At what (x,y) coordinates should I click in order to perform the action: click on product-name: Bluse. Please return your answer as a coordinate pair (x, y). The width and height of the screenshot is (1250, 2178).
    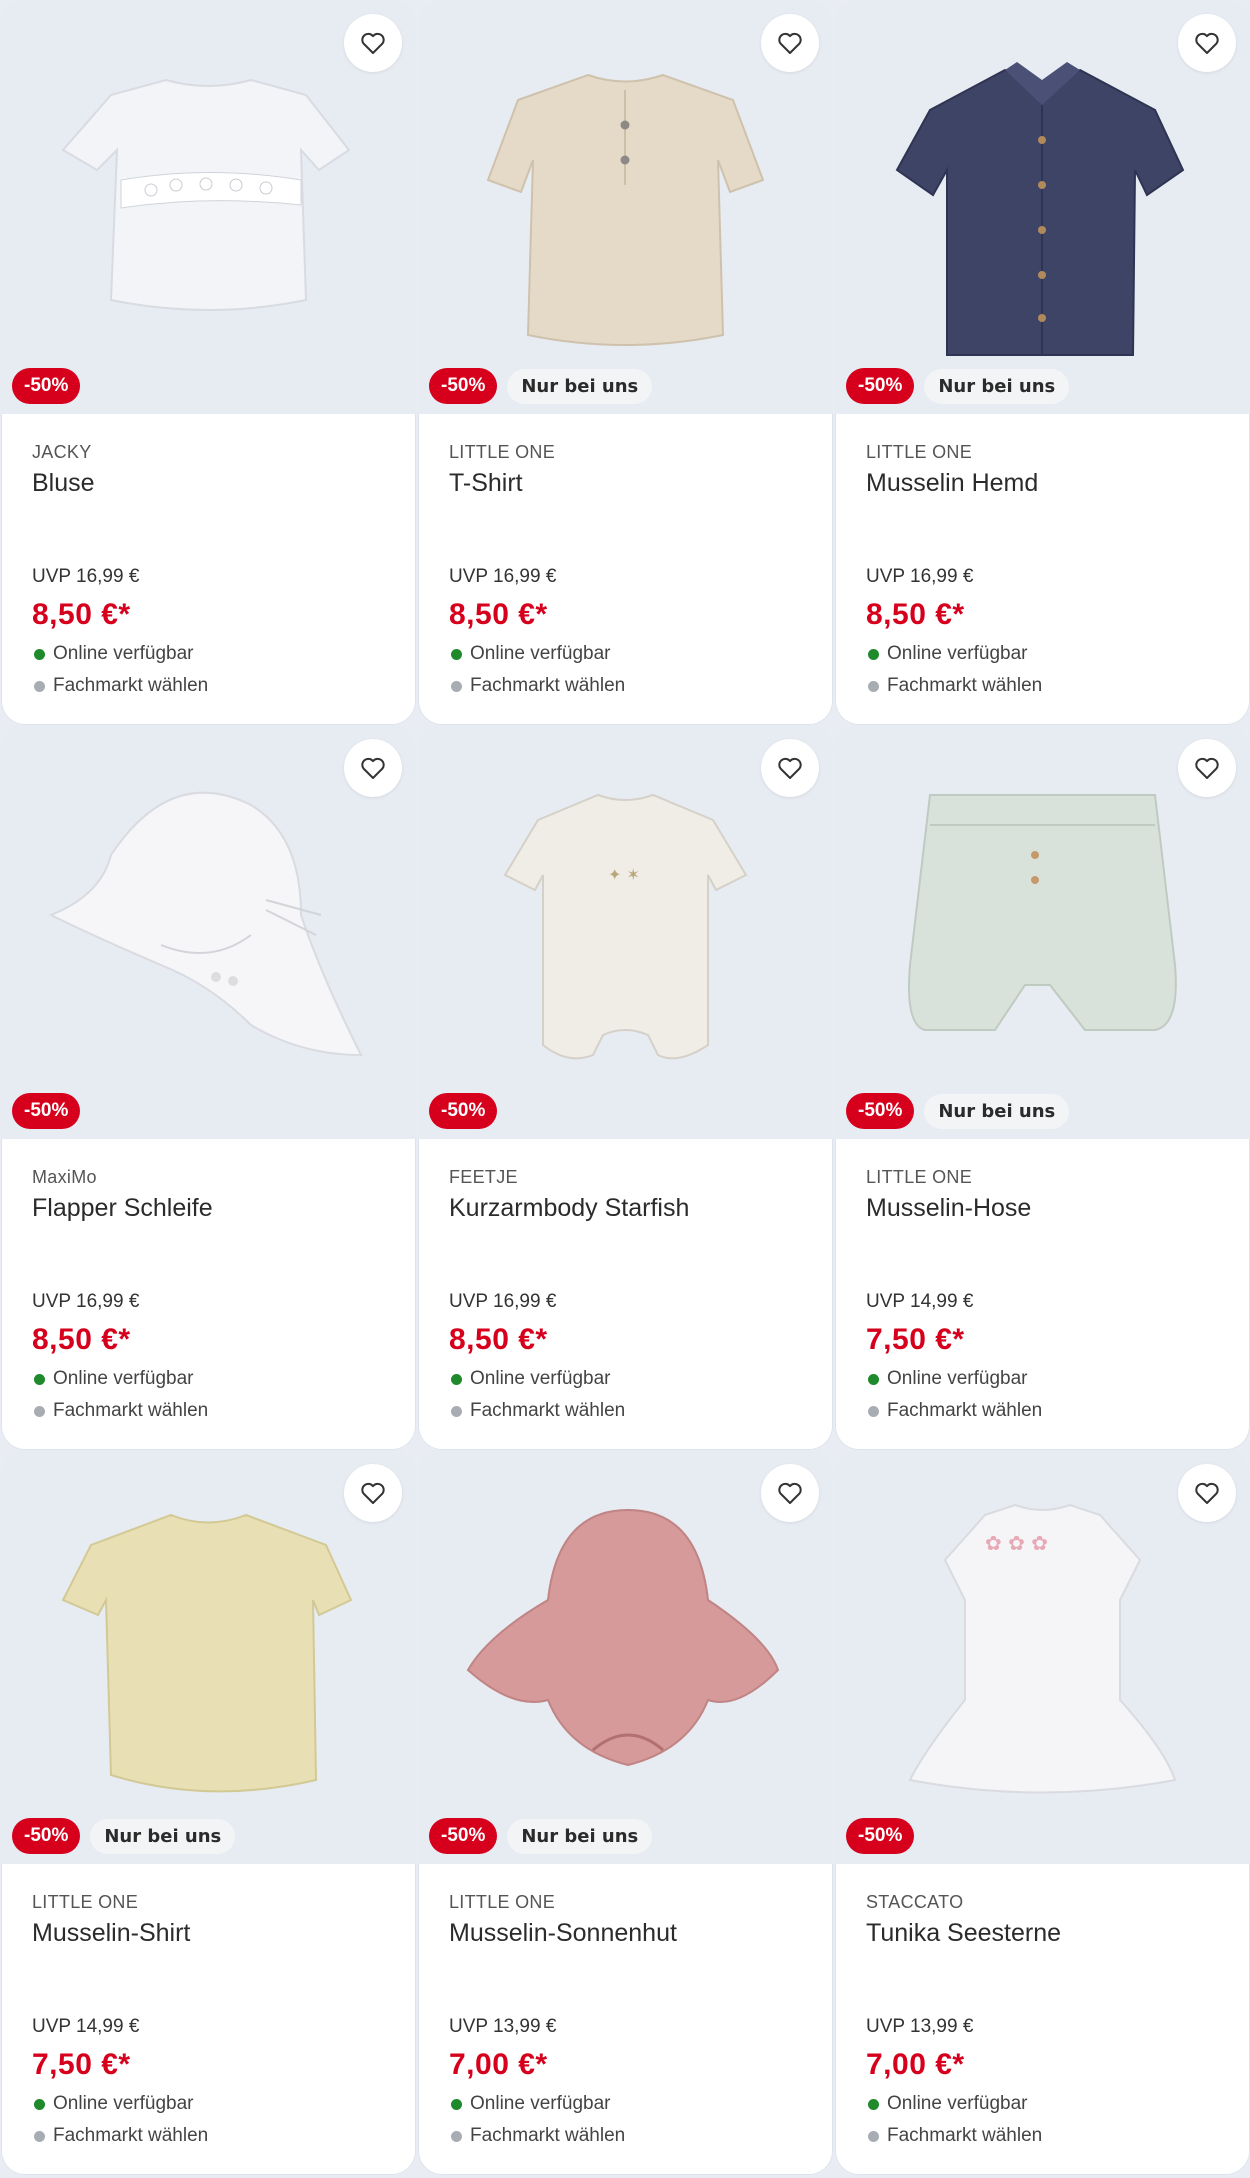
    Looking at the image, I should click on (208, 483).